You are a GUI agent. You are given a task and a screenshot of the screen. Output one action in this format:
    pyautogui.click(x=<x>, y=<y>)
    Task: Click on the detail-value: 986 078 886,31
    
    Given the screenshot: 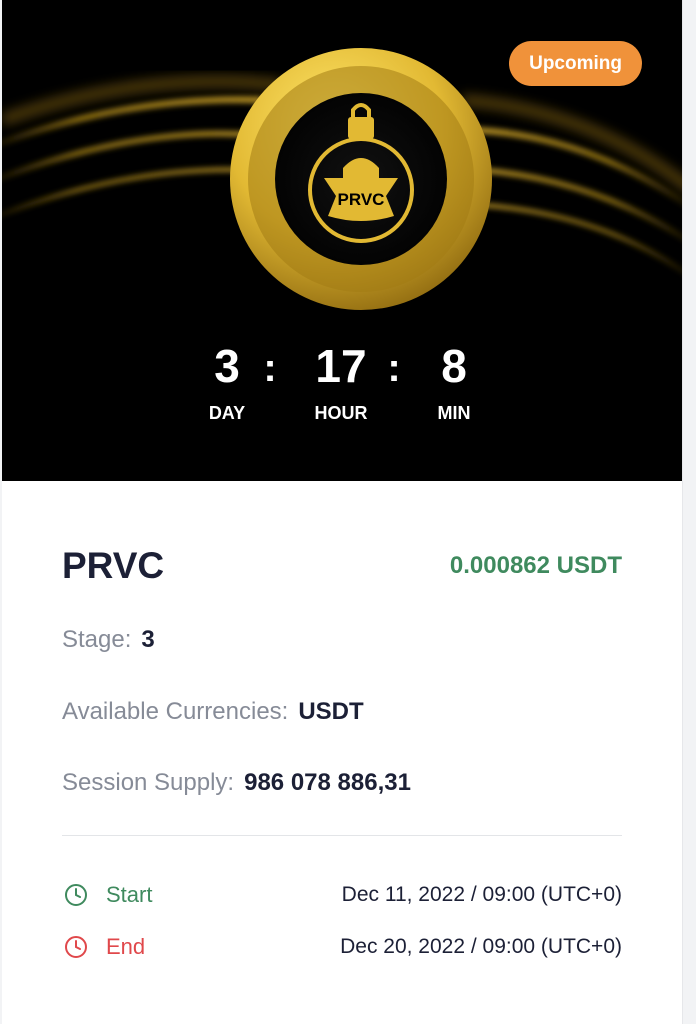 What is the action you would take?
    pyautogui.click(x=327, y=782)
    